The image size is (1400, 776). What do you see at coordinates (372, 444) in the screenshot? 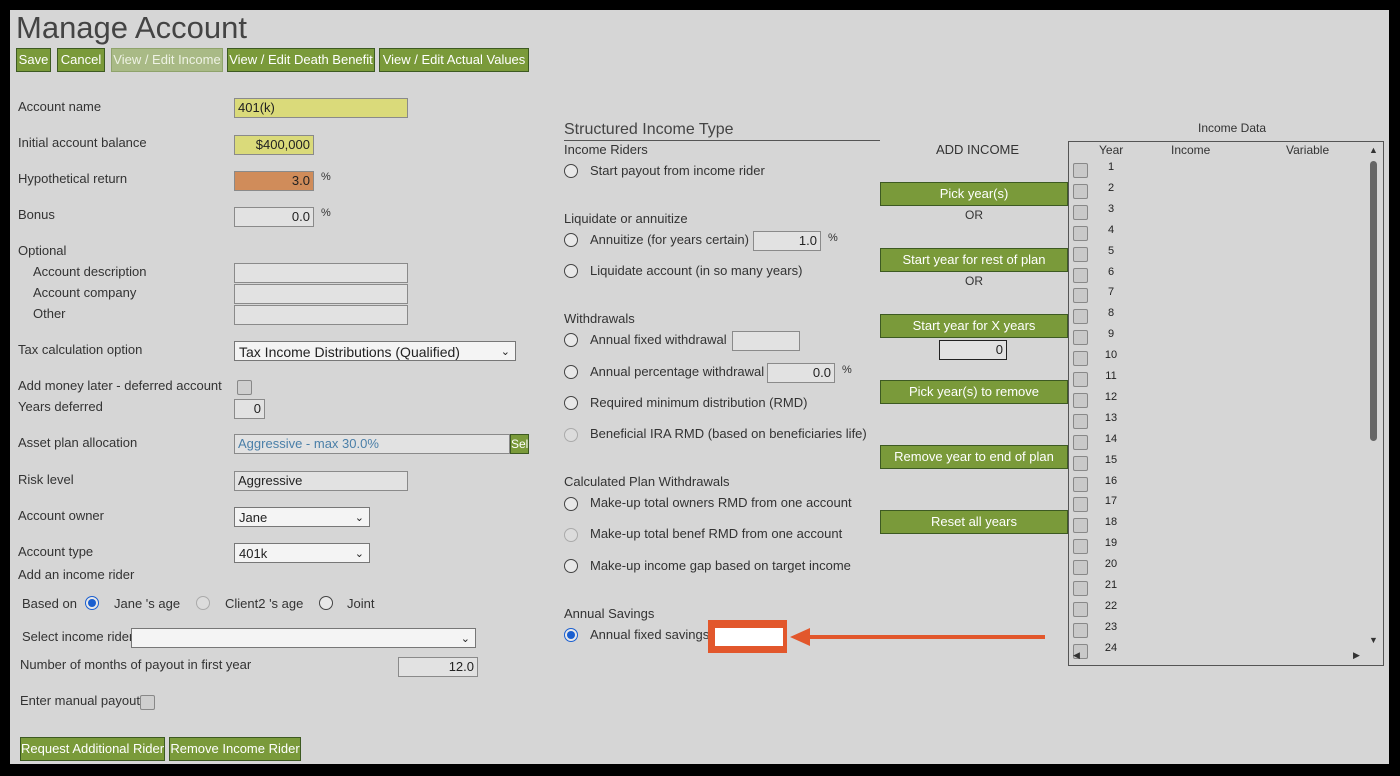
I see `asset-plan-field: Aggressive - max 30.0%` at bounding box center [372, 444].